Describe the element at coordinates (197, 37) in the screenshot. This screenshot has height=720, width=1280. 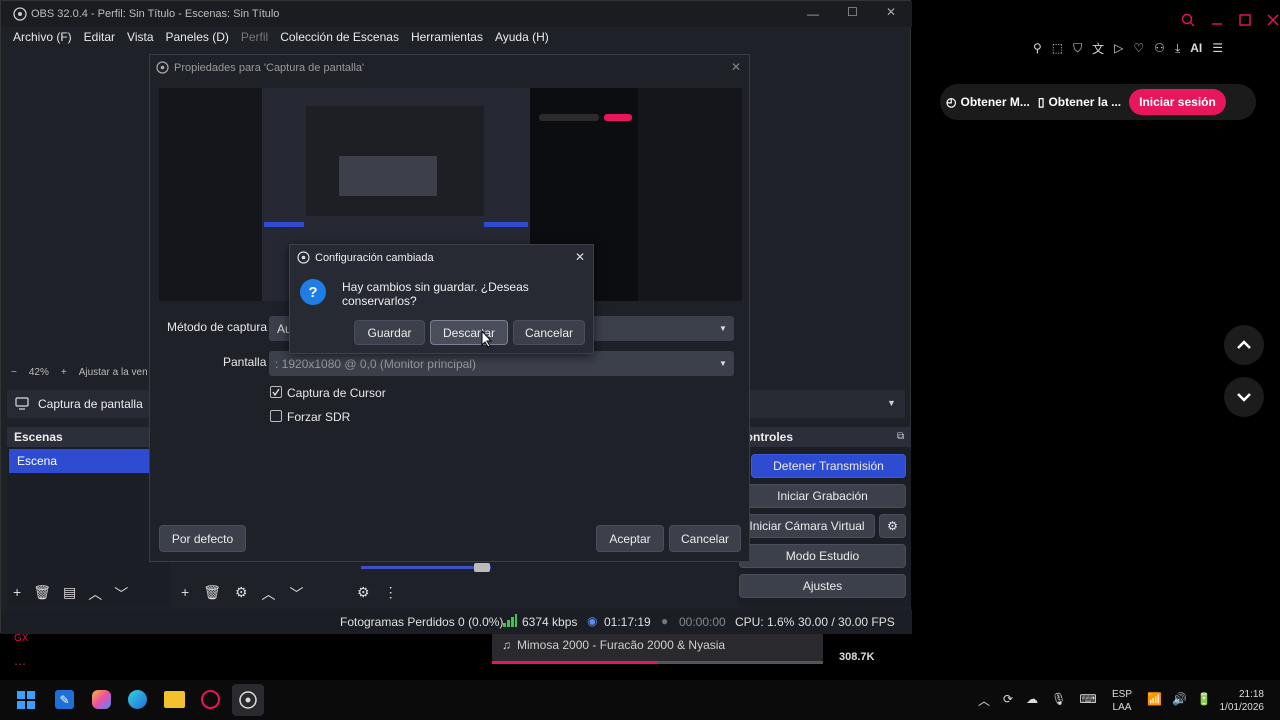
I see `menu-paneles: Paneles (D)` at that location.